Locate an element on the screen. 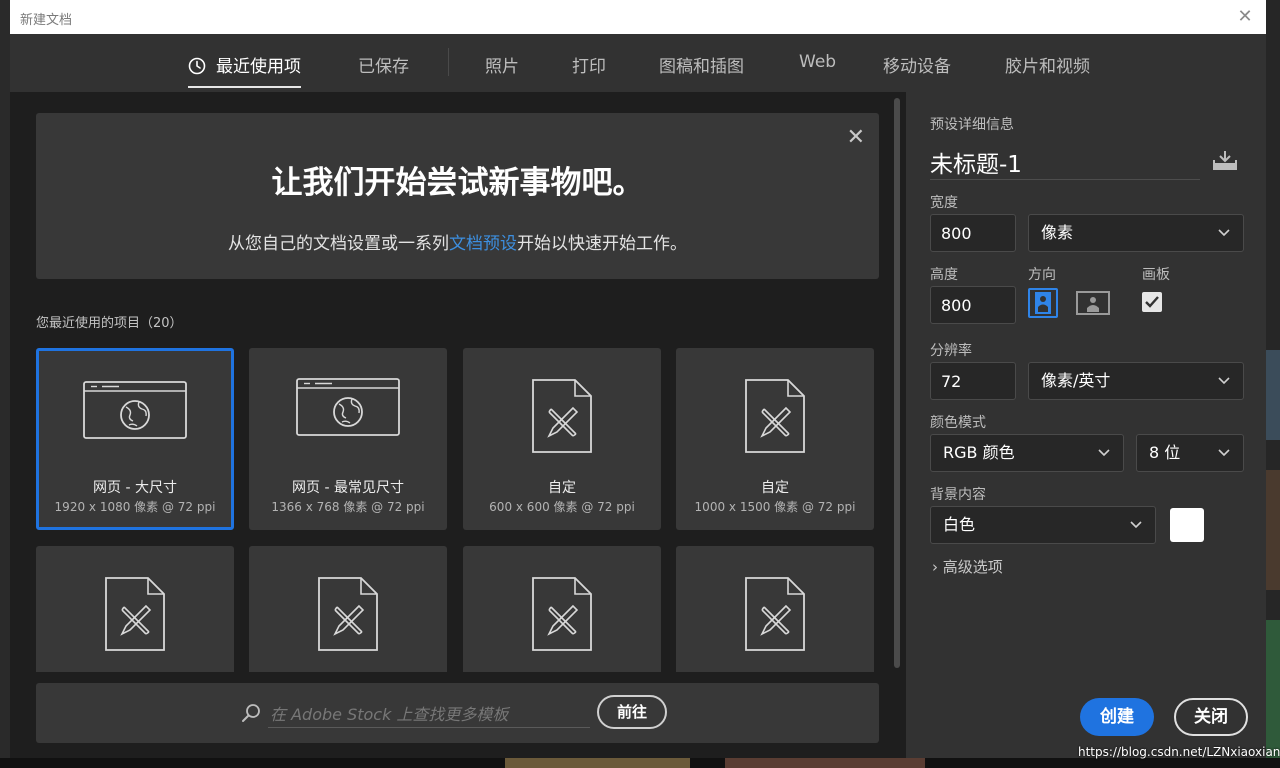  background-app-bottom is located at coordinates (640, 763).